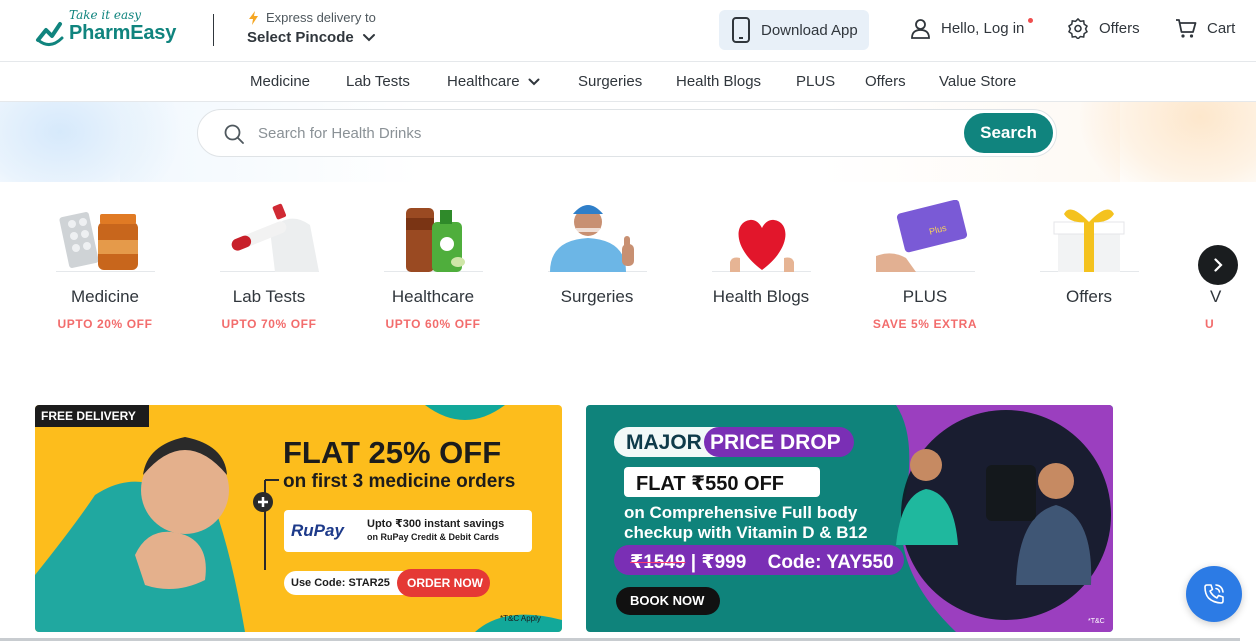 The width and height of the screenshot is (1256, 641). What do you see at coordinates (658, 562) in the screenshot?
I see `old-price: ₹1549` at bounding box center [658, 562].